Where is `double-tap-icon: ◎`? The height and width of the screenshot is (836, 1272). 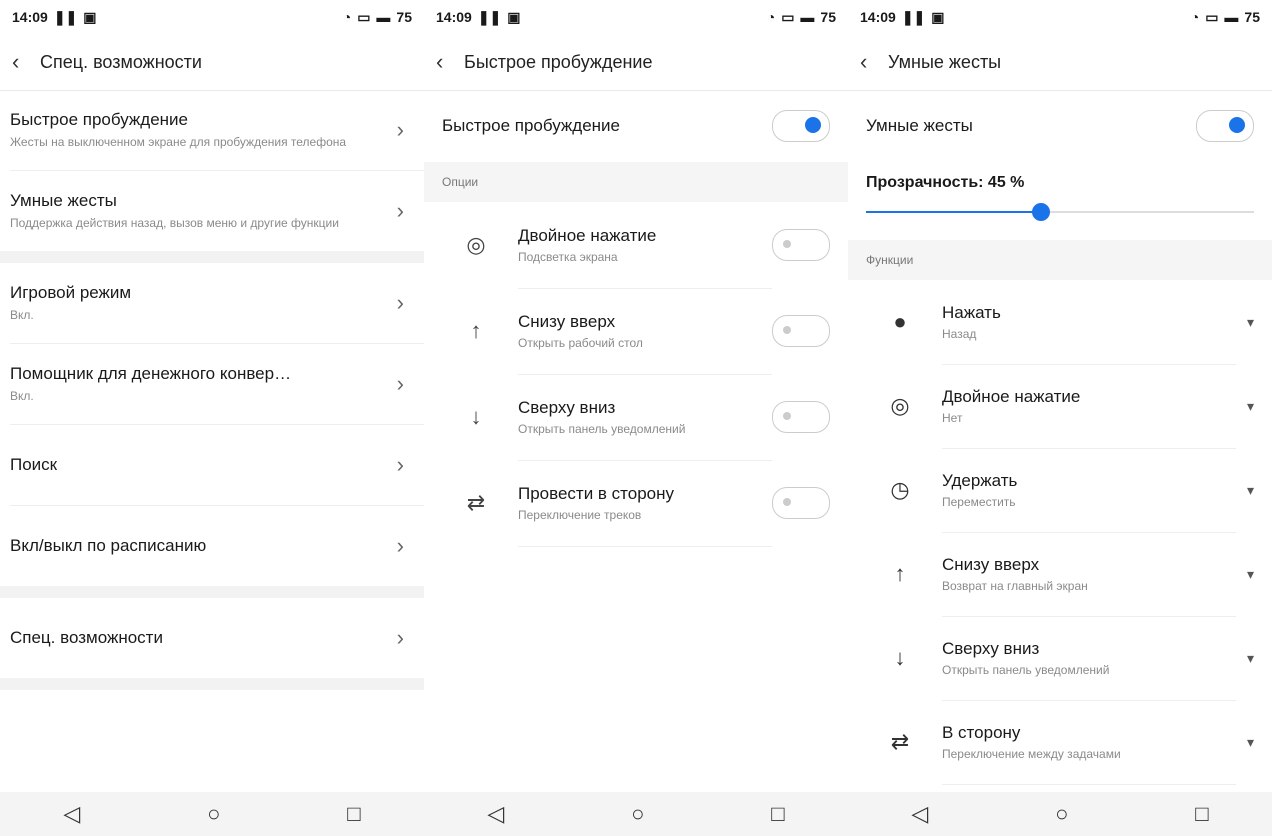
double-tap-icon: ◎ is located at coordinates (476, 244).